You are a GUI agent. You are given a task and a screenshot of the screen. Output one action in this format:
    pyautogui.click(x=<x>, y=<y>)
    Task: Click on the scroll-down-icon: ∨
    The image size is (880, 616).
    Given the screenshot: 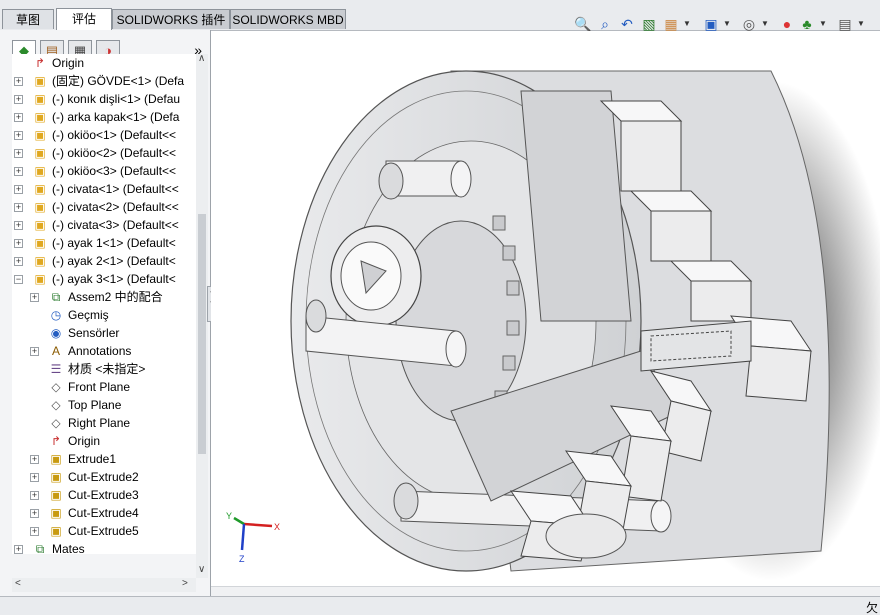 What is the action you would take?
    pyautogui.click(x=201, y=569)
    